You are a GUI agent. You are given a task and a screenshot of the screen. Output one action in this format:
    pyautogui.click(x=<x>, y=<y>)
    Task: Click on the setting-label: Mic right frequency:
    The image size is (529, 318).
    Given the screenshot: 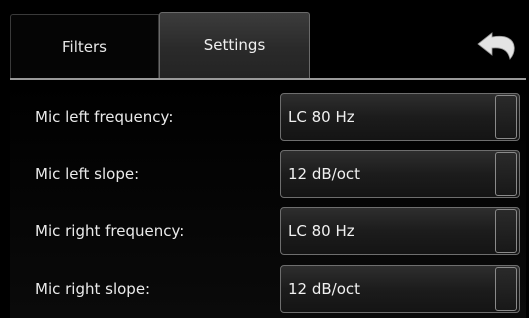 What is the action you would take?
    pyautogui.click(x=110, y=231)
    